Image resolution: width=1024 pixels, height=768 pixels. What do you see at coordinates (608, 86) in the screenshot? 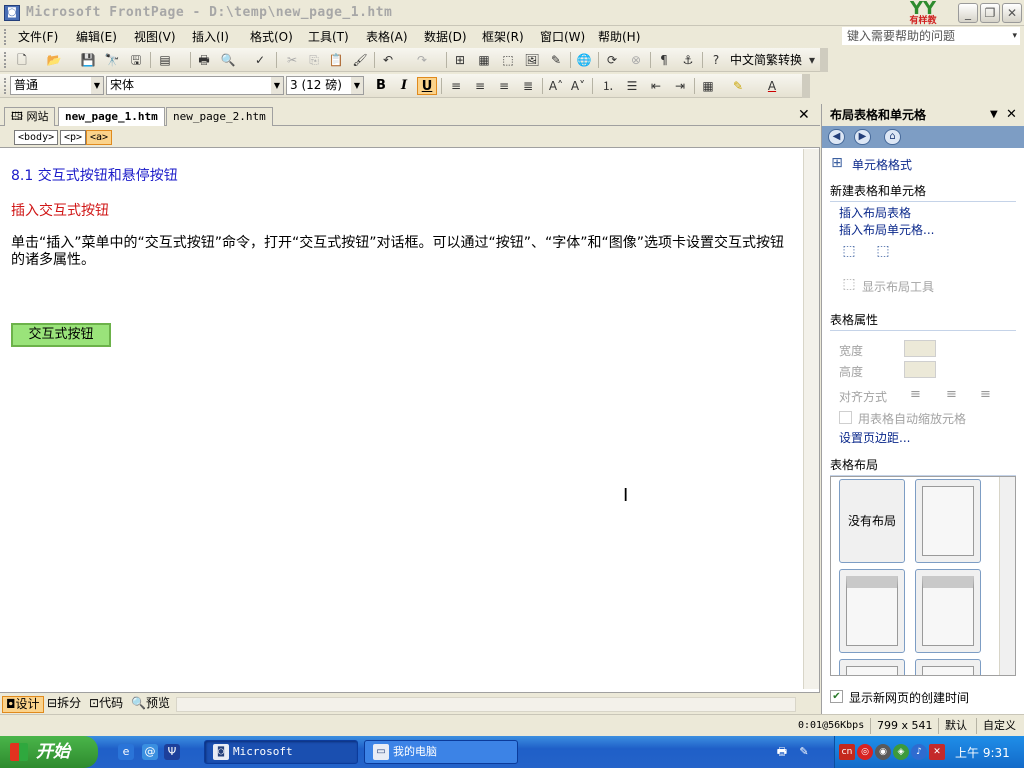
I see `numbering-icon: ⒈` at bounding box center [608, 86].